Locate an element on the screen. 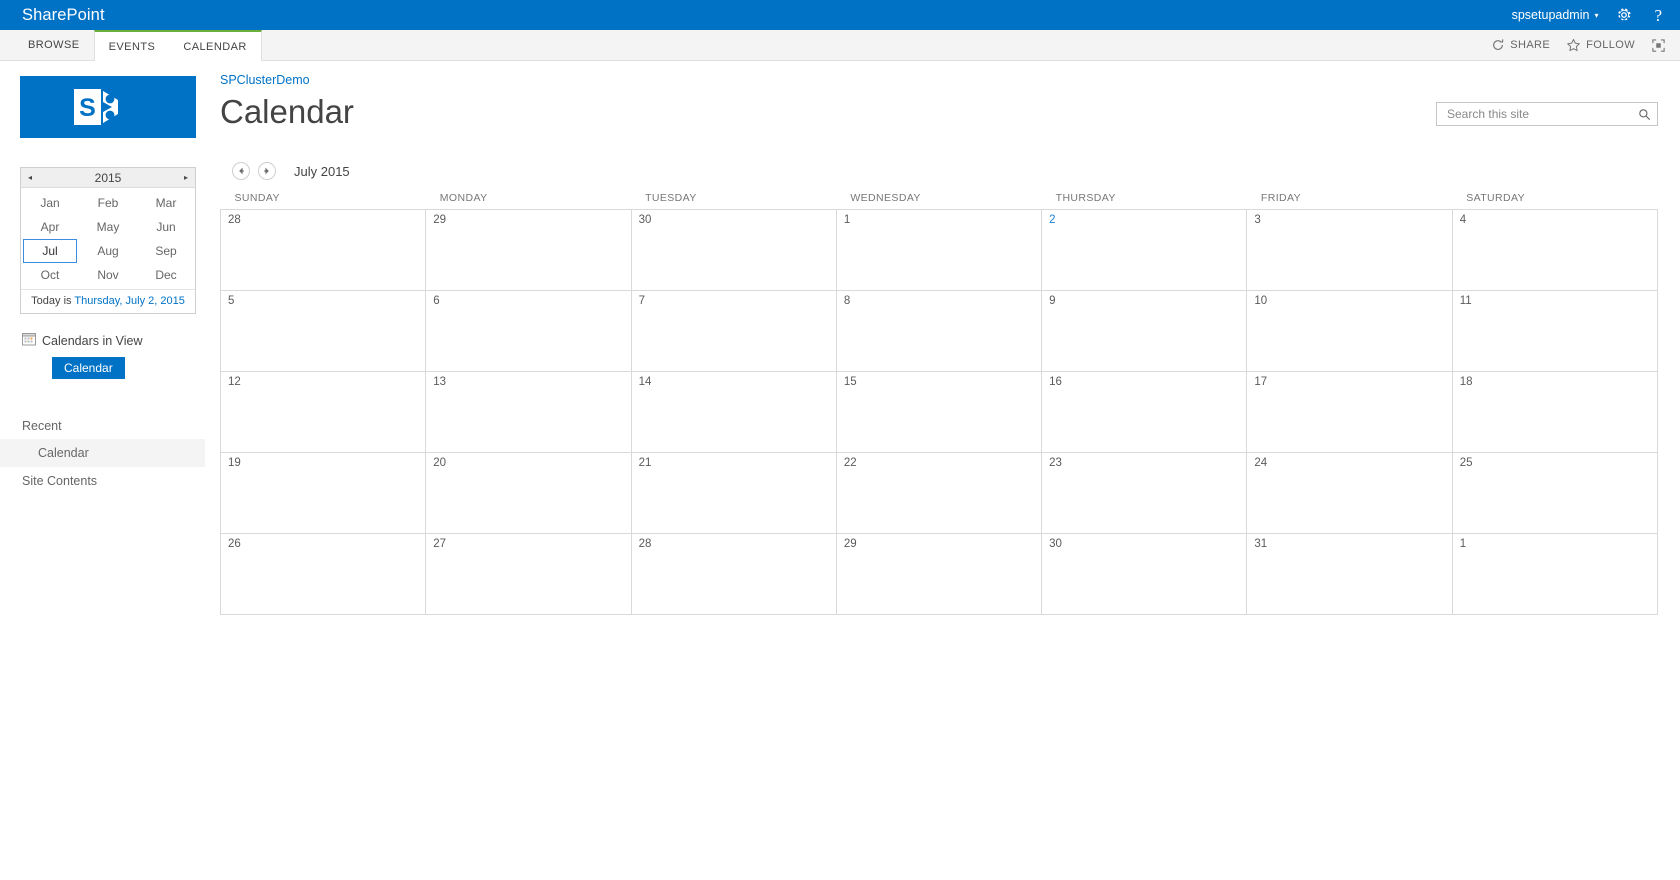  focus-on-content-button is located at coordinates (1658, 45).